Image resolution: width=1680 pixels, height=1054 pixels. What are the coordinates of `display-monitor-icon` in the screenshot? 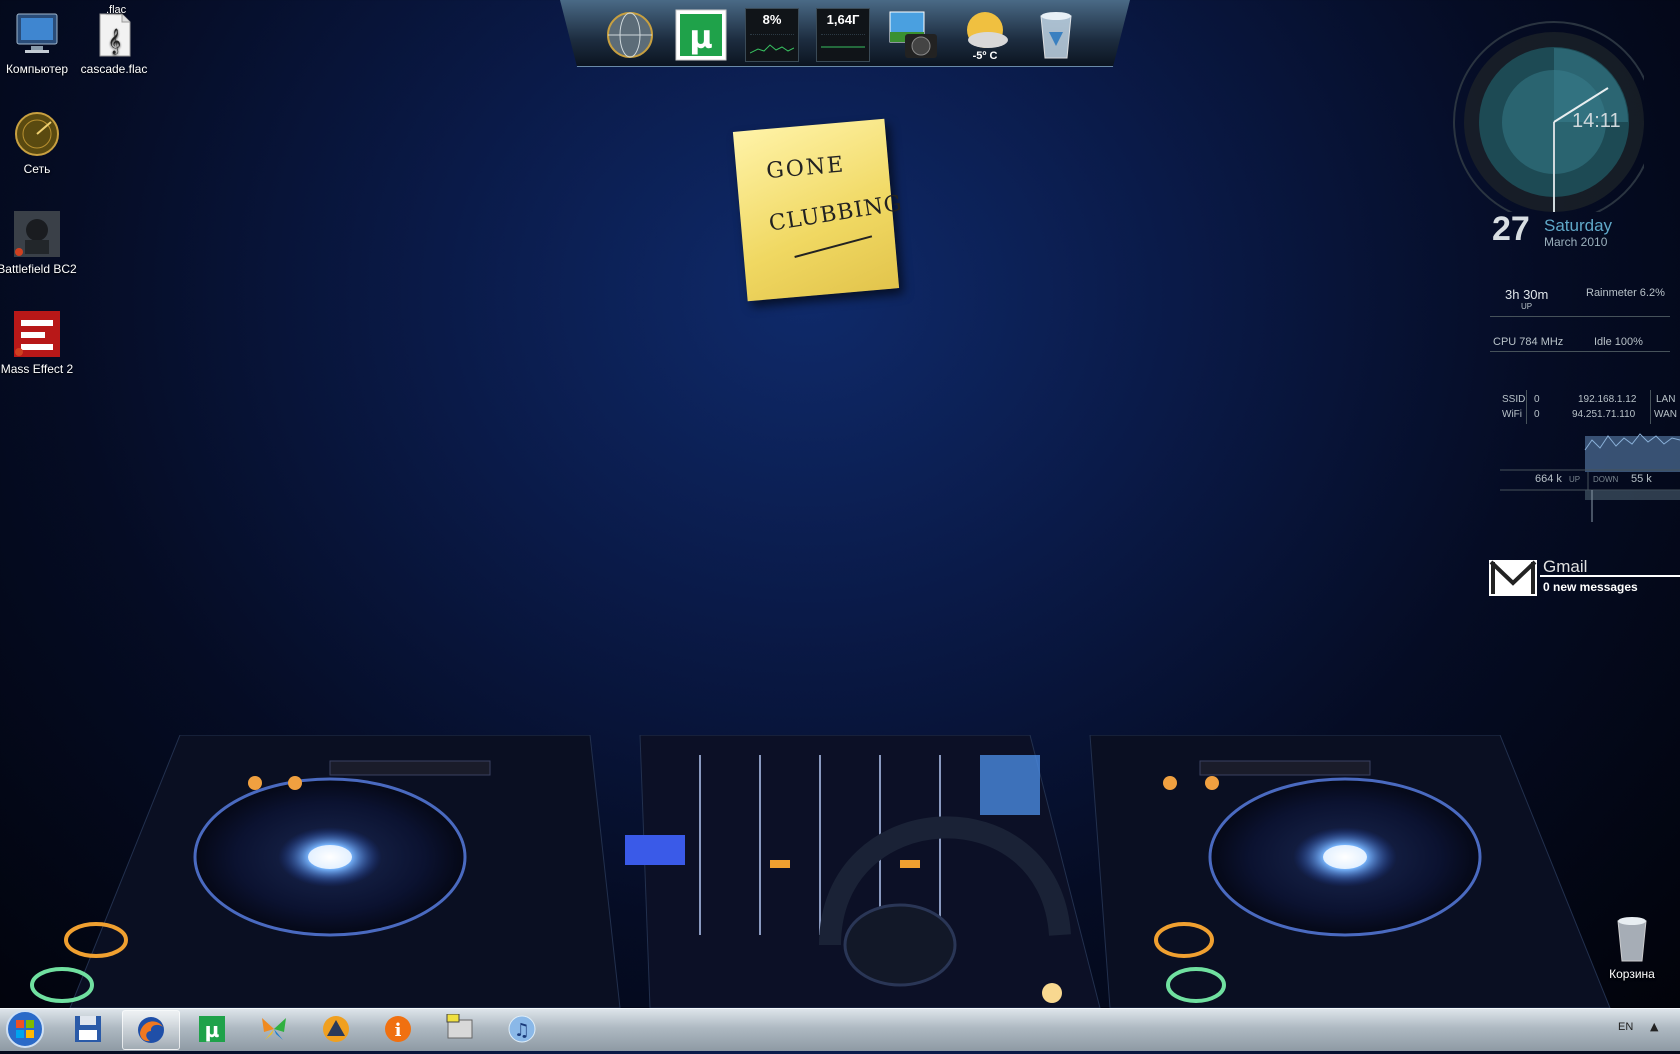 It's located at (459, 1026).